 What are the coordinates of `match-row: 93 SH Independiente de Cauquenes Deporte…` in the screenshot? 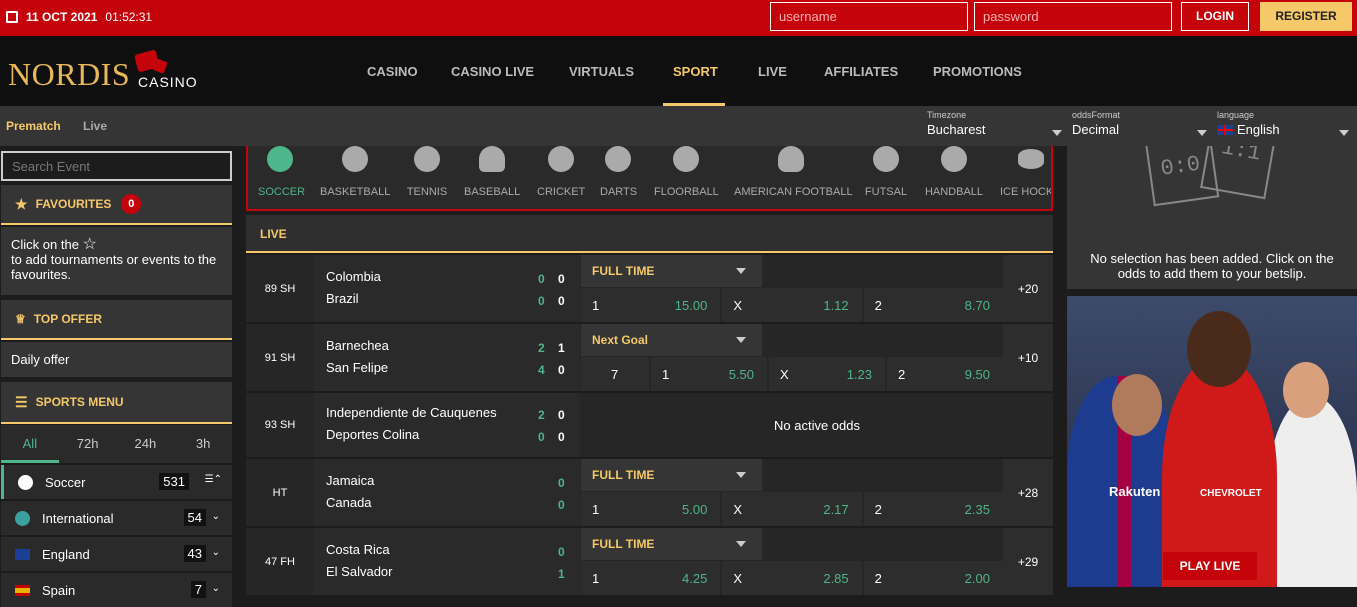 It's located at (649, 425).